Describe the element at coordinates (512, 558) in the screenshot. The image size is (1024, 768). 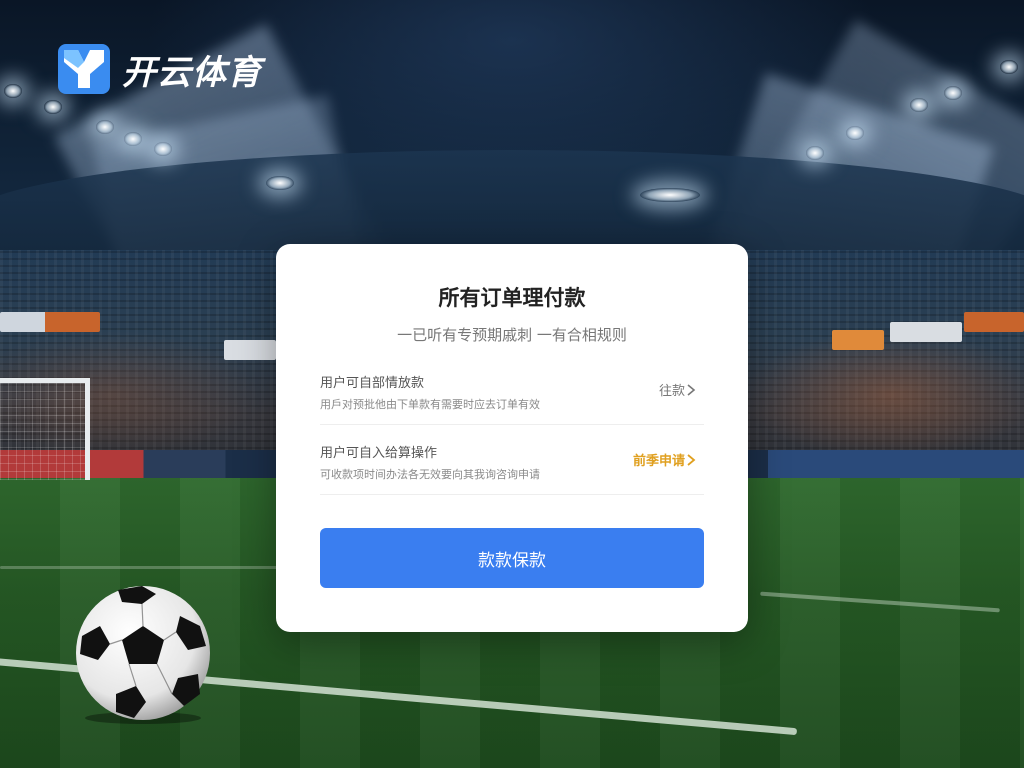
I see `primary-submit-button: 款款保款` at that location.